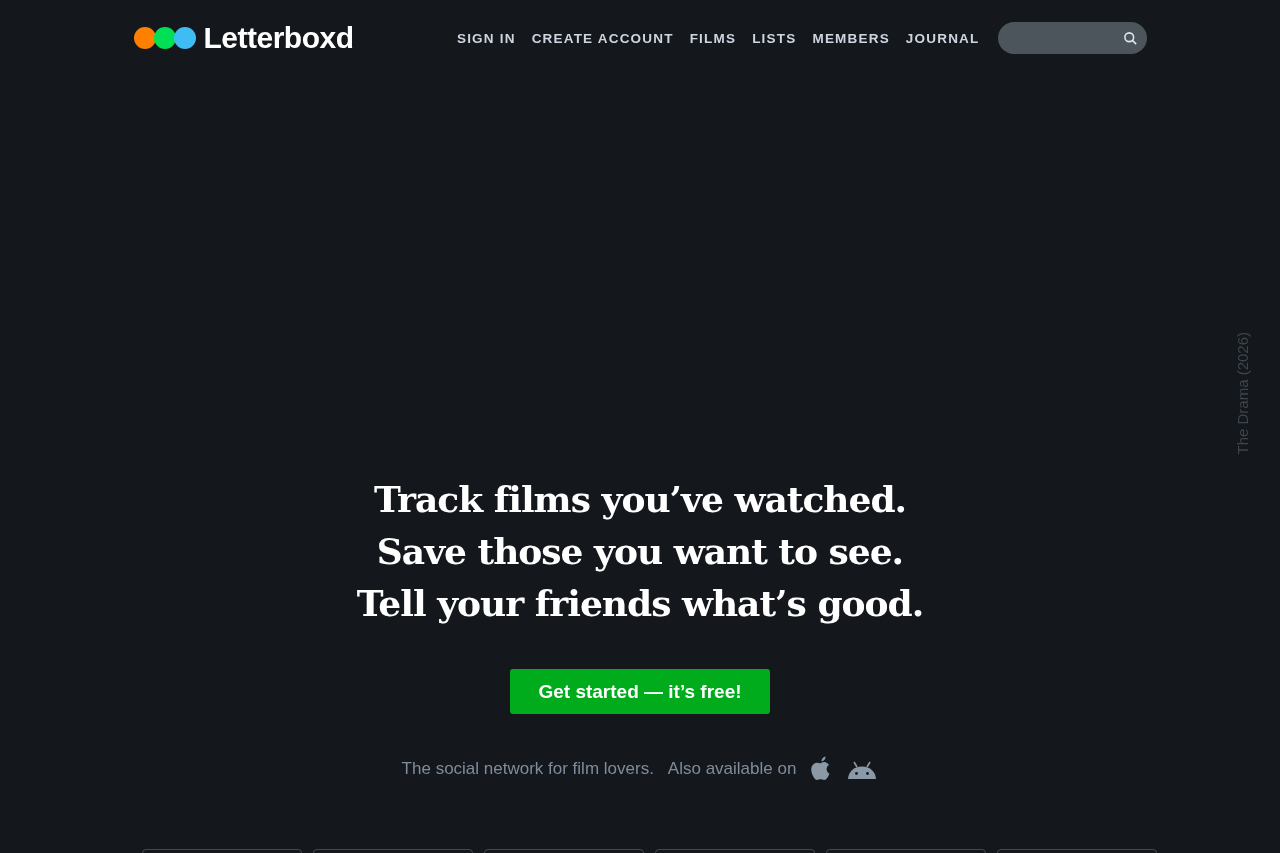  What do you see at coordinates (774, 38) in the screenshot?
I see `nav-link: LISTS` at bounding box center [774, 38].